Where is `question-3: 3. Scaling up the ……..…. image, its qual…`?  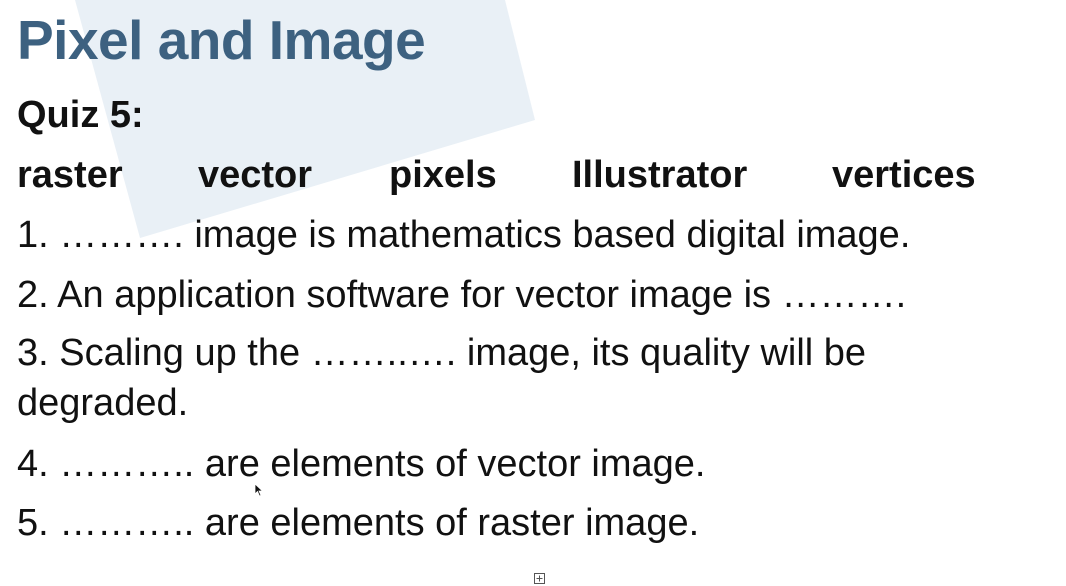 question-3: 3. Scaling up the ……..…. image, its qual… is located at coordinates (442, 378).